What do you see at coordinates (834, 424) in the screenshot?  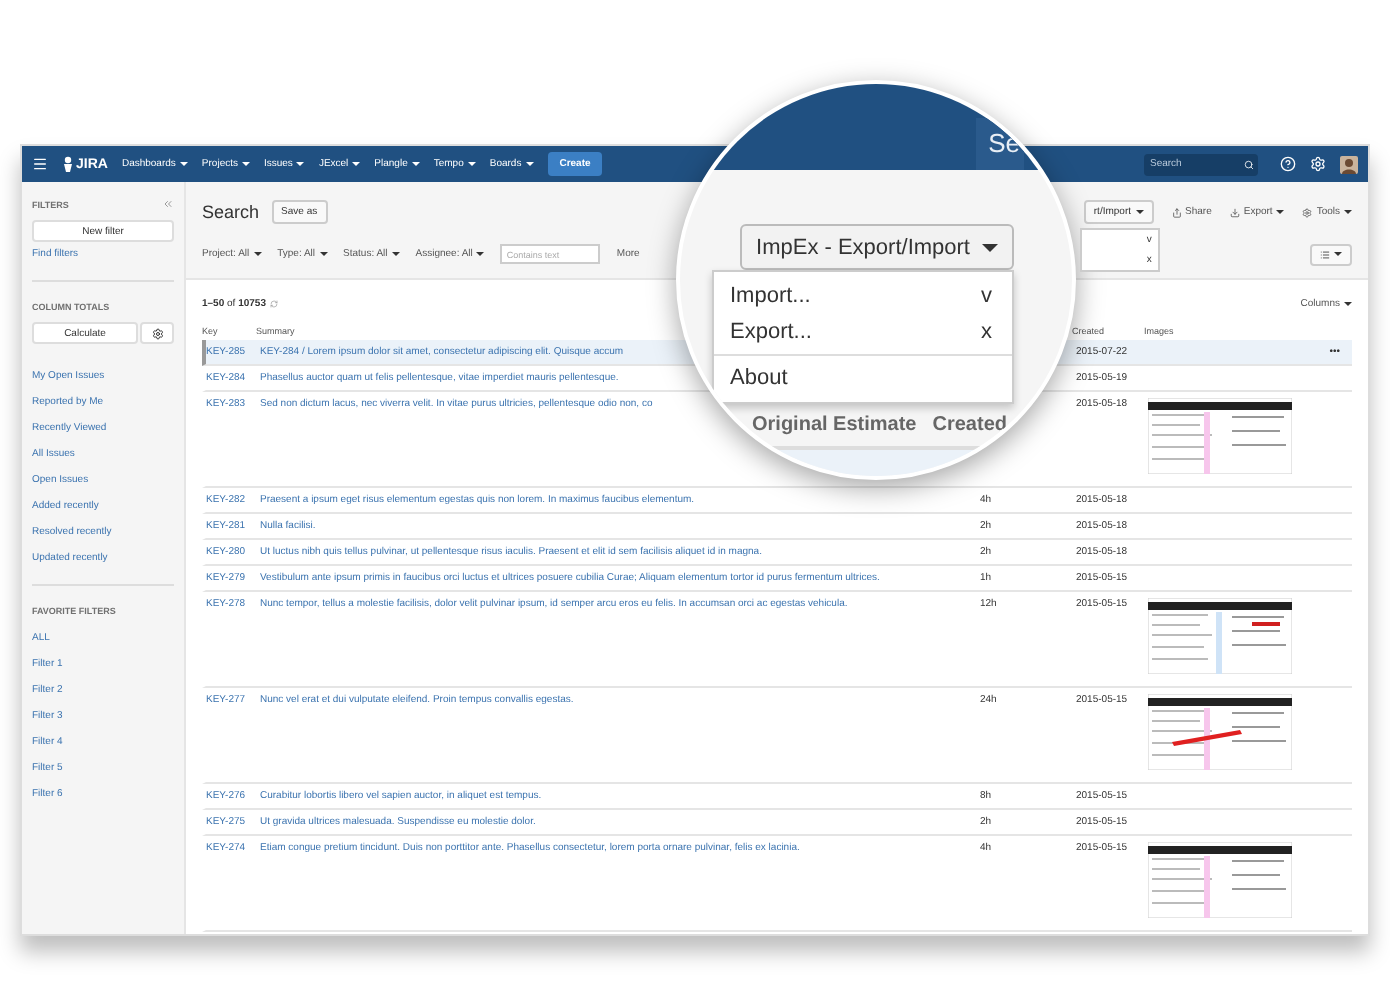 I see `column-header: Original Estimate` at bounding box center [834, 424].